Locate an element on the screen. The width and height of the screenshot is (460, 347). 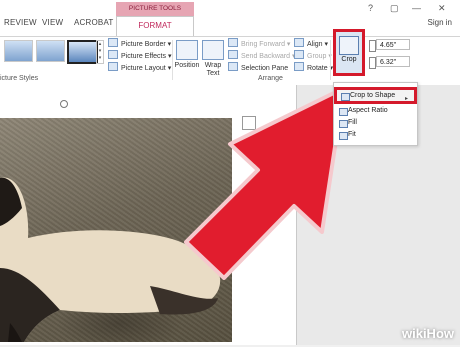
submenu-arrow-icon: ▸ is located at coordinates (406, 99).